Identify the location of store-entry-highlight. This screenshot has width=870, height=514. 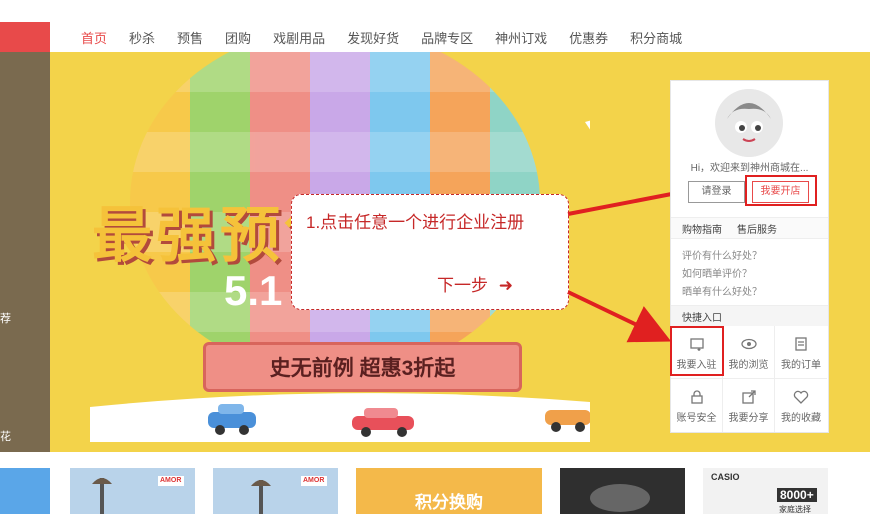
(697, 351).